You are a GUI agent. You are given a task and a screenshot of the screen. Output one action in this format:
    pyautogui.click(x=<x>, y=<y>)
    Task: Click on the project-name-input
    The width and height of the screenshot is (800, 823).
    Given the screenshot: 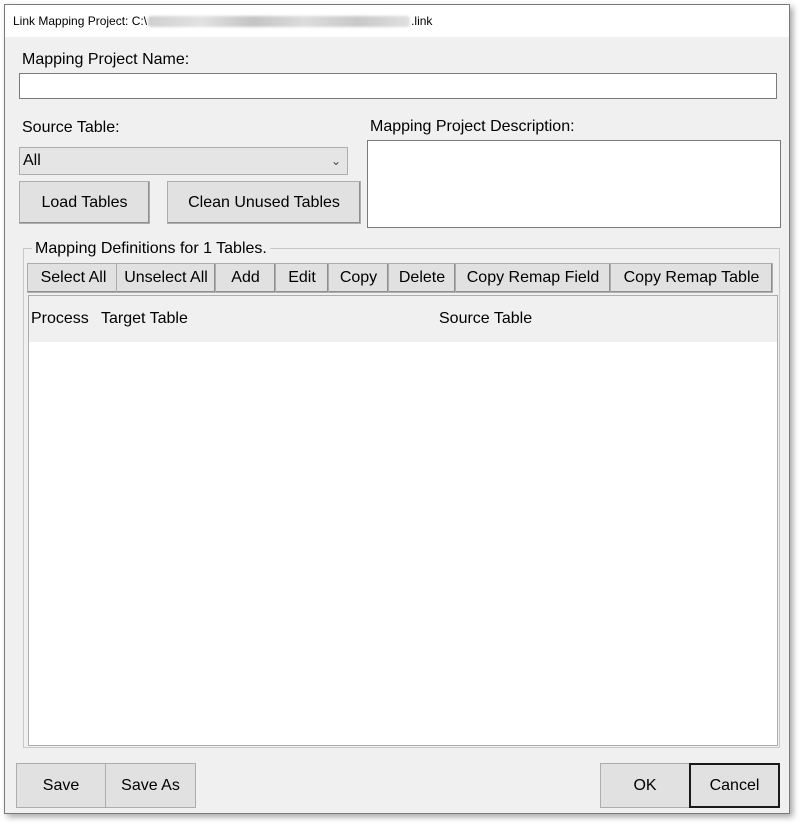 What is the action you would take?
    pyautogui.click(x=398, y=86)
    